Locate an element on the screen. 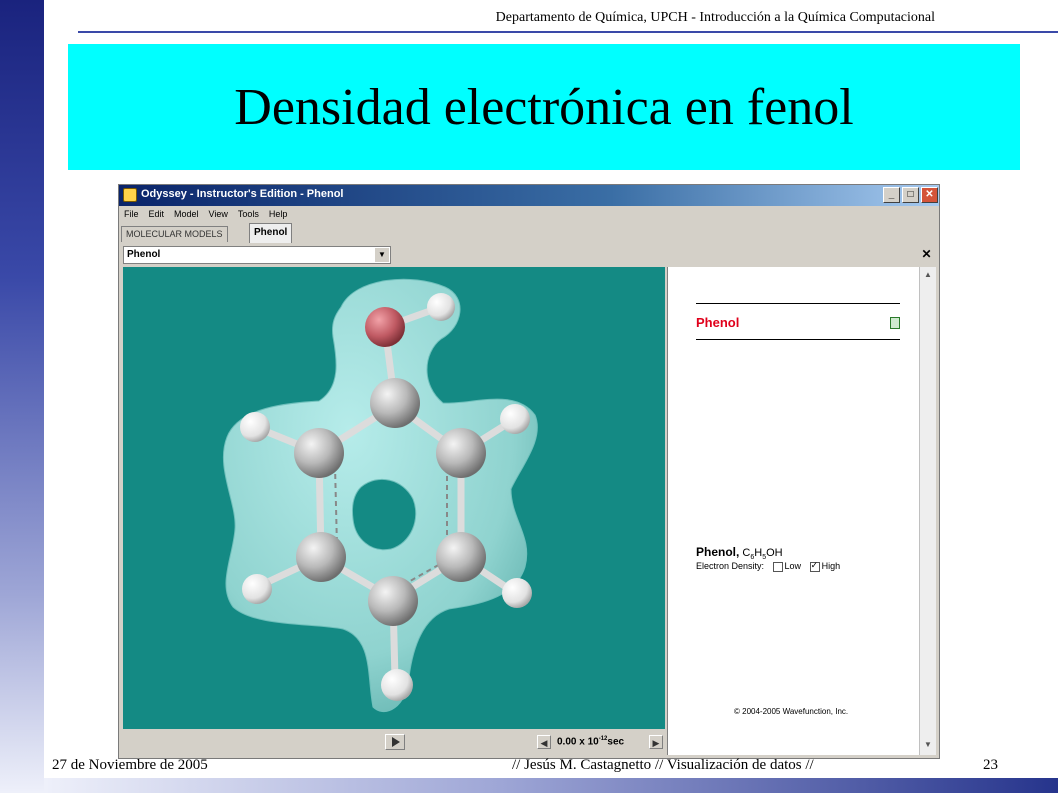  step-forward-button: ▶ is located at coordinates (656, 742).